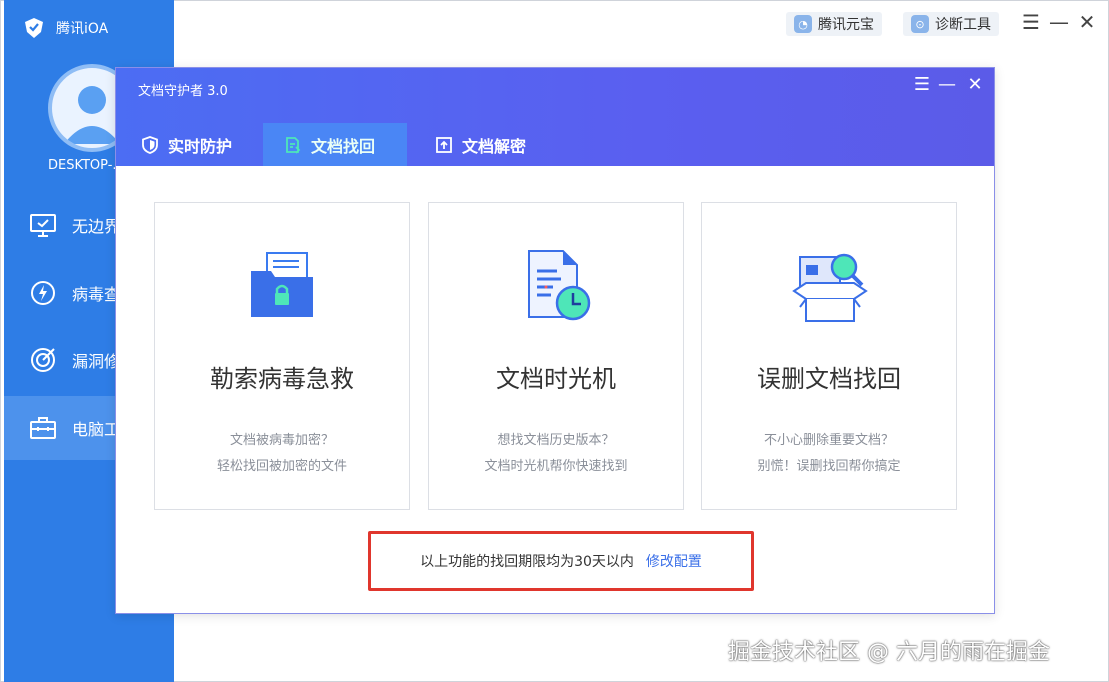 The image size is (1109, 682). What do you see at coordinates (34, 28) in the screenshot?
I see `ioa-logo-icon` at bounding box center [34, 28].